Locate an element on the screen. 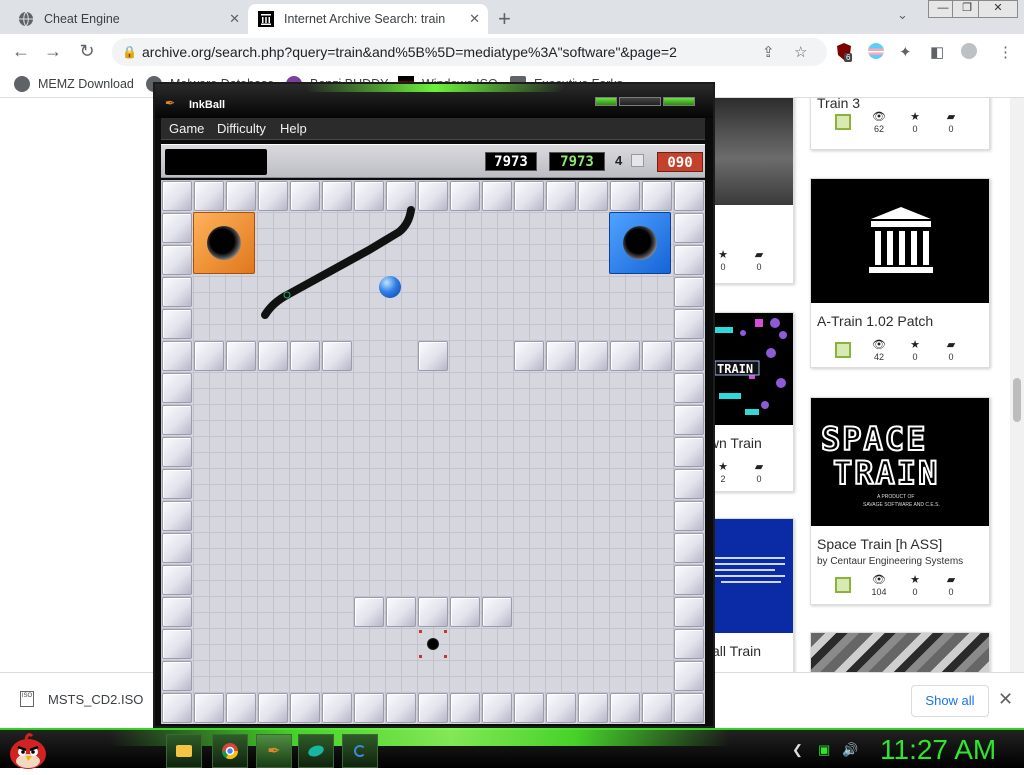 This screenshot has height=775, width=1024. minimize-button is located at coordinates (606, 101).